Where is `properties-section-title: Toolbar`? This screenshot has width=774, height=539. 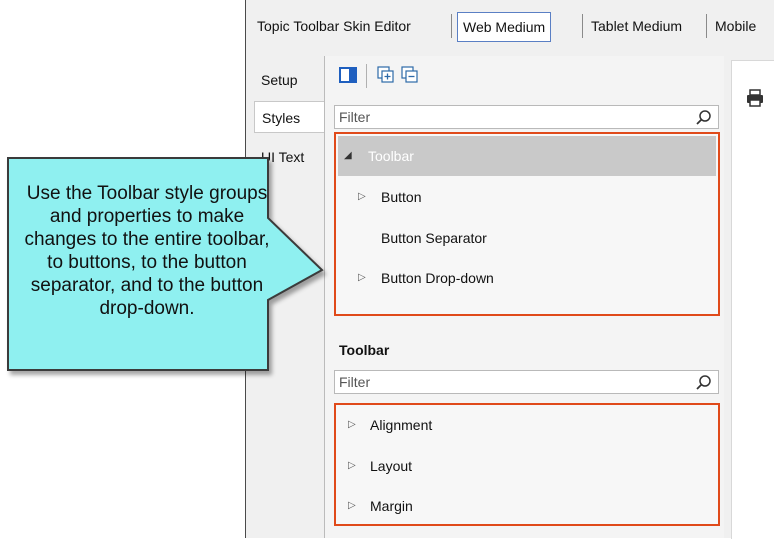 properties-section-title: Toolbar is located at coordinates (364, 350).